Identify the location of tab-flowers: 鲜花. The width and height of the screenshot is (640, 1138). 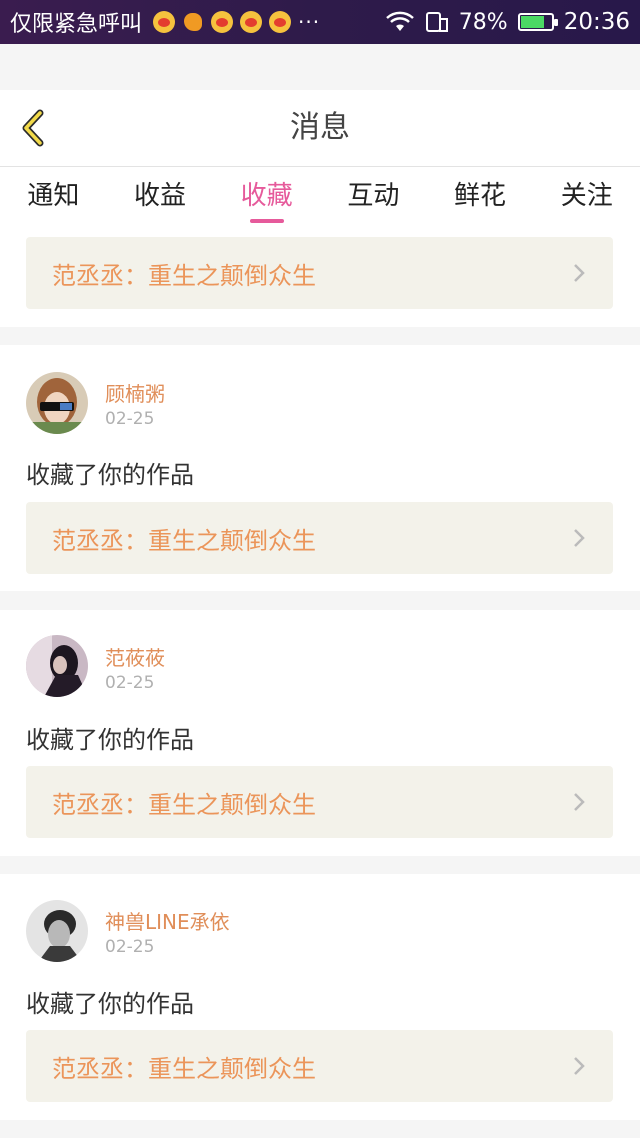
(480, 197).